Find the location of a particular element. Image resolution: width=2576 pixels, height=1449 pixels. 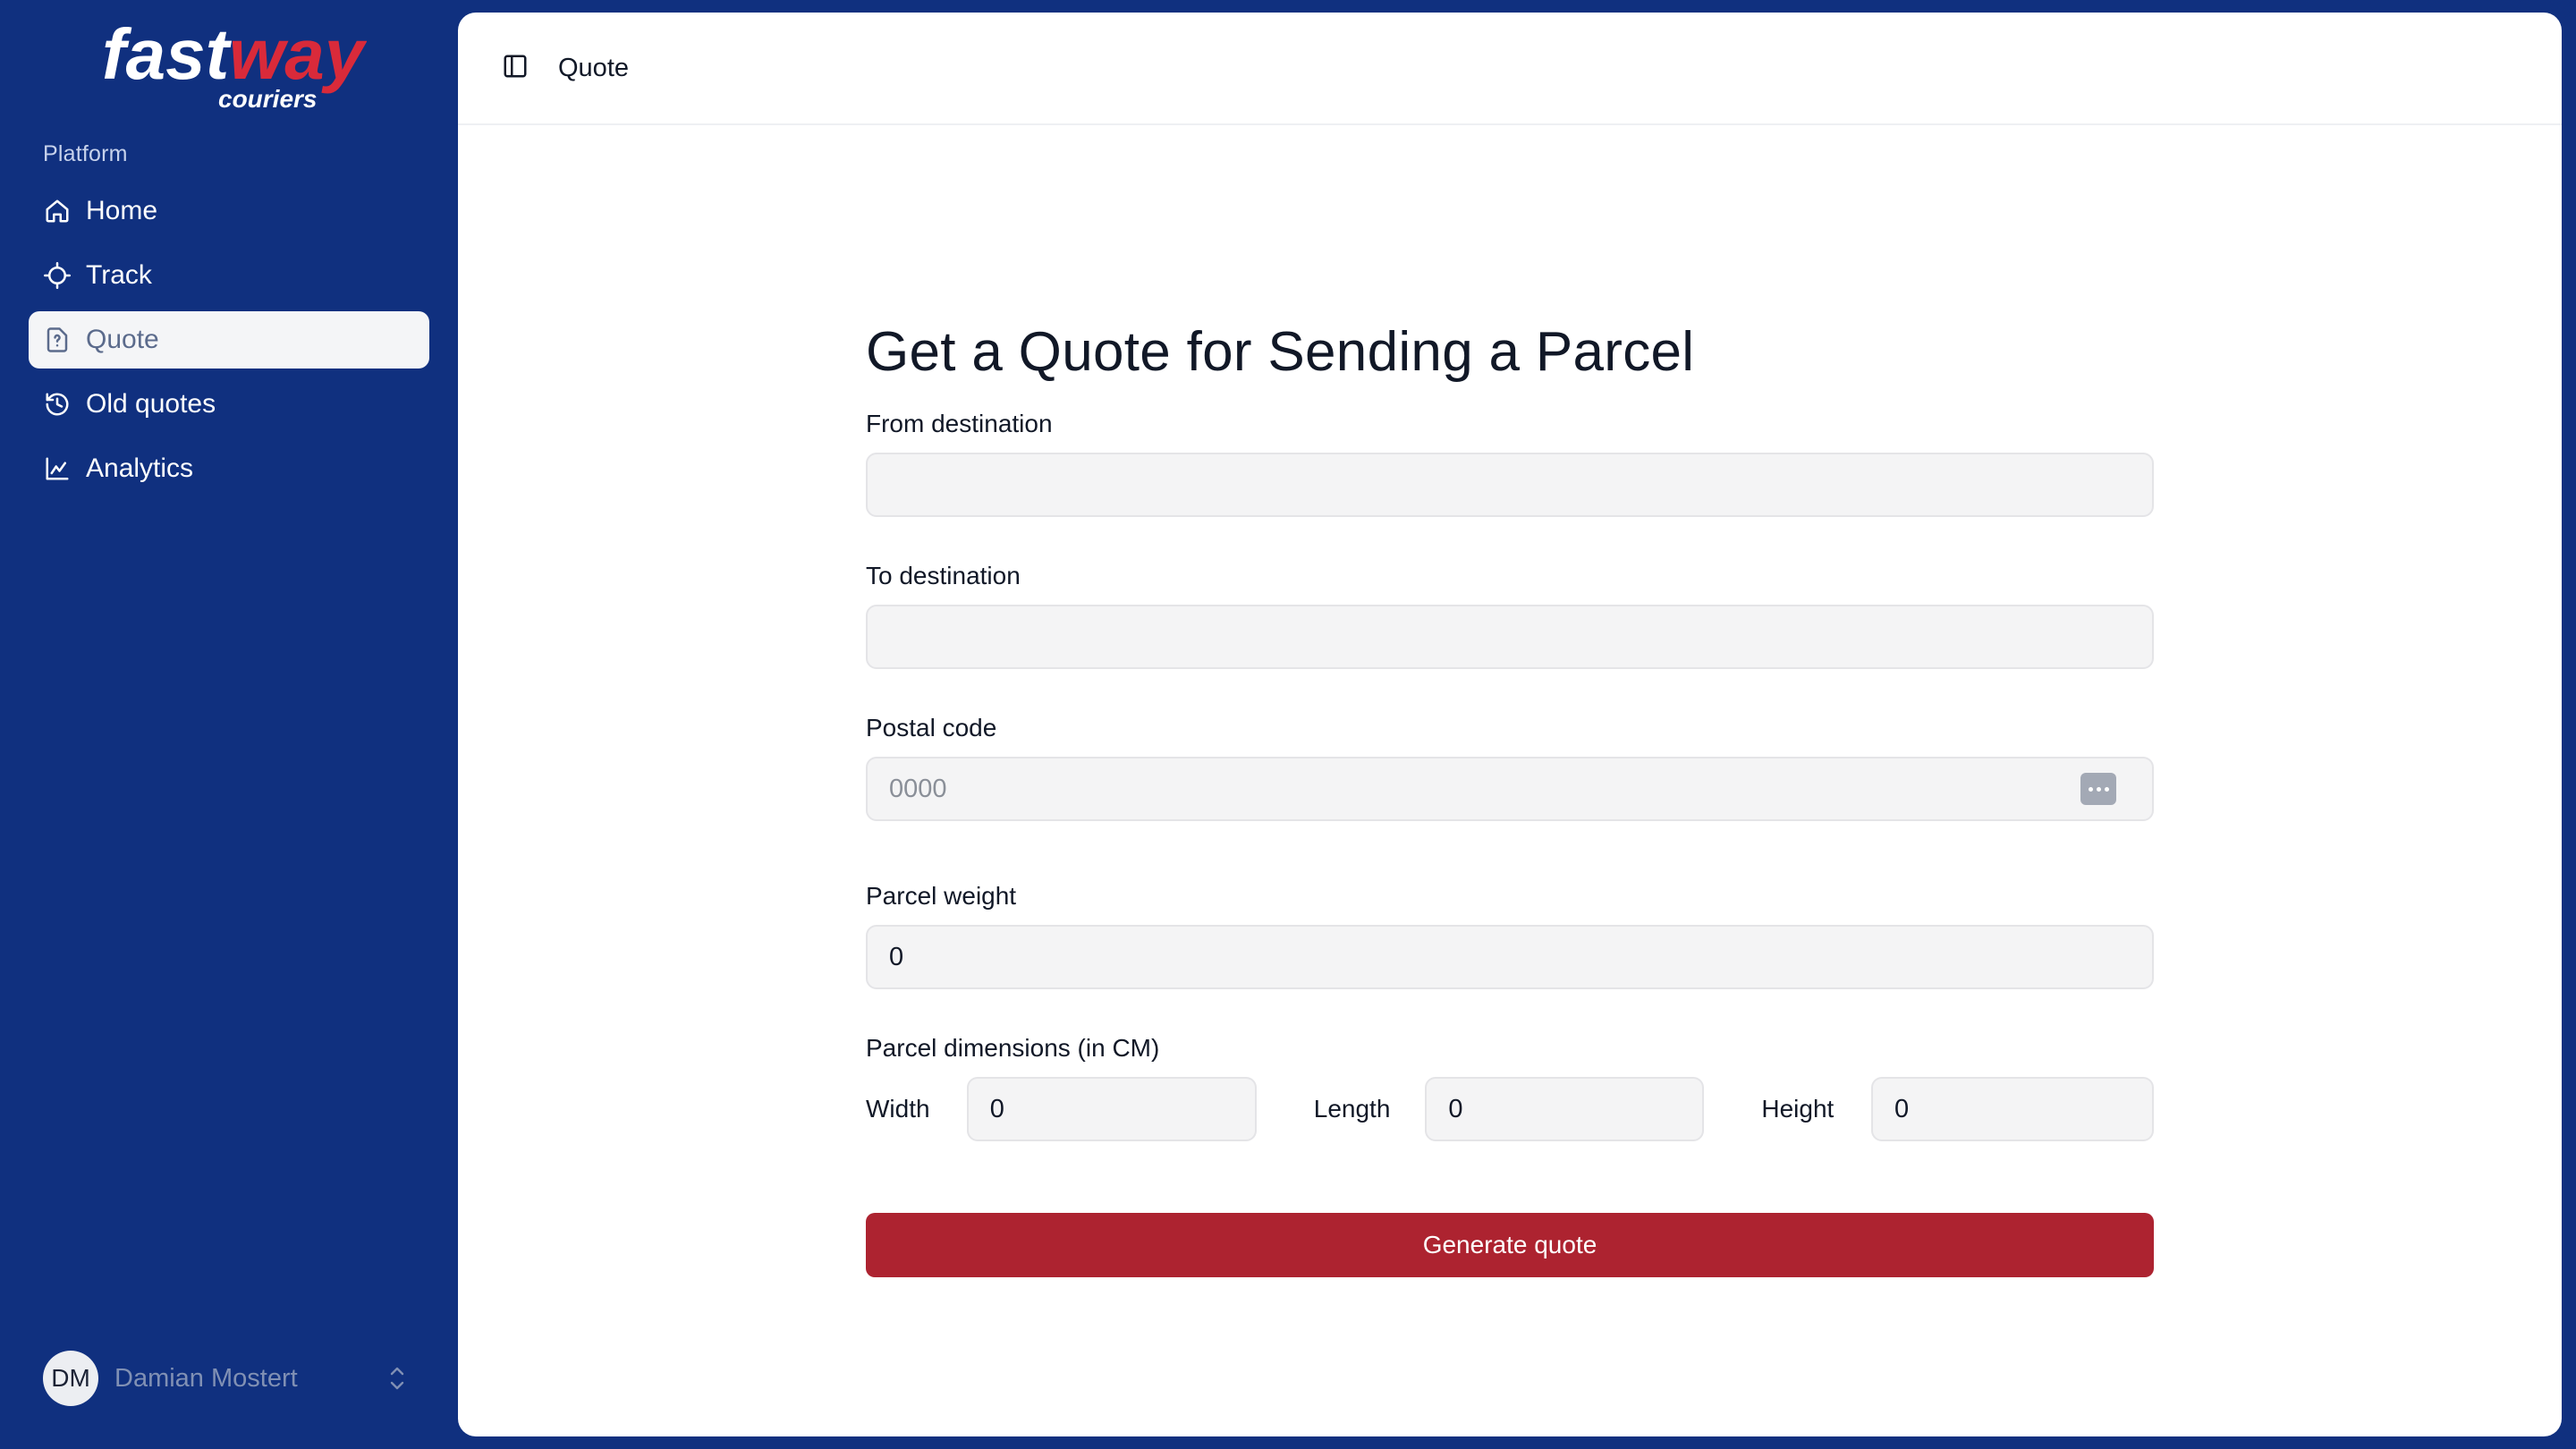

to-destination-label: To destination is located at coordinates (943, 575).